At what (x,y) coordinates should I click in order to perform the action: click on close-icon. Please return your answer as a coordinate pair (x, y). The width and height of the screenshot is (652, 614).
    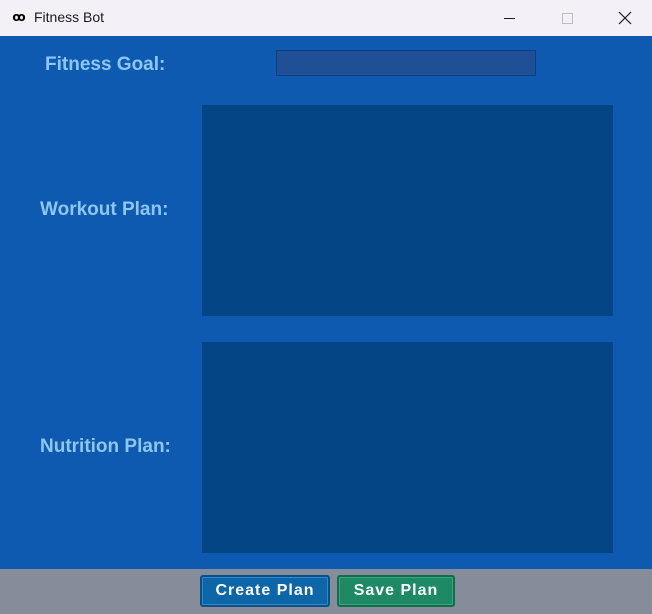
    Looking at the image, I should click on (625, 18).